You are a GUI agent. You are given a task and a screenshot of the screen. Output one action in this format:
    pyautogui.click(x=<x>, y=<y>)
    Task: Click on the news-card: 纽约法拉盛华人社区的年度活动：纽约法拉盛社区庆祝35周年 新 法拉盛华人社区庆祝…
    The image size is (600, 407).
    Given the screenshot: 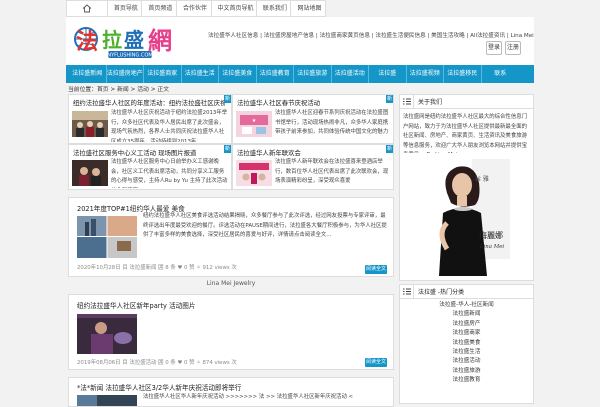 What is the action you would take?
    pyautogui.click(x=150, y=119)
    